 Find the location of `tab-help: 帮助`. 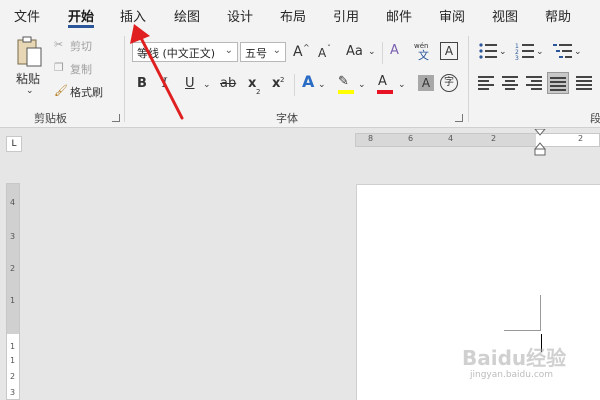

tab-help: 帮助 is located at coordinates (558, 15).